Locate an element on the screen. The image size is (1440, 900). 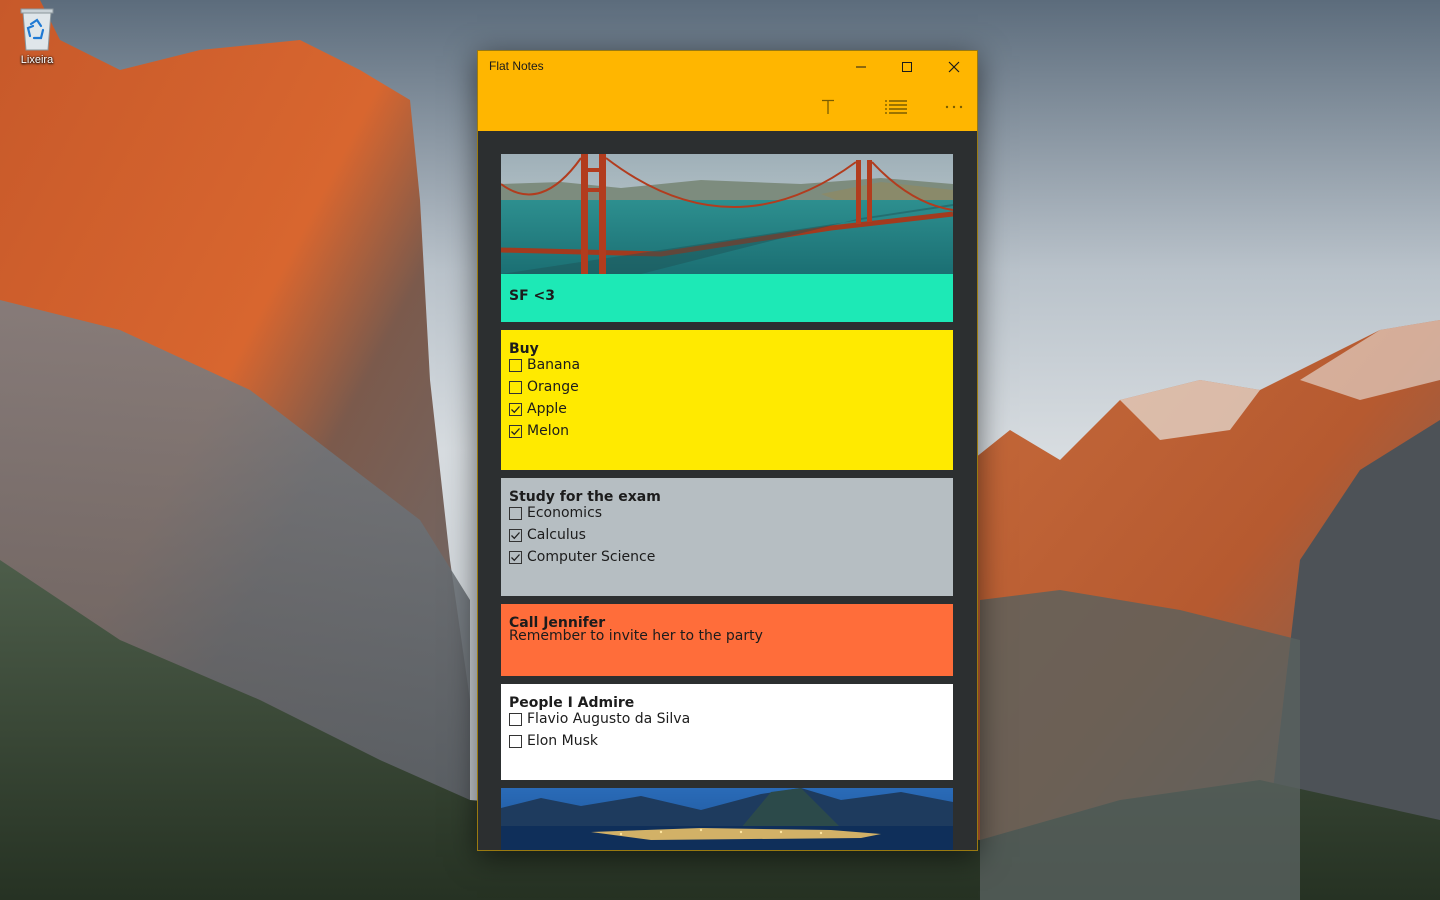
window-title: Flat Notes is located at coordinates (516, 66).